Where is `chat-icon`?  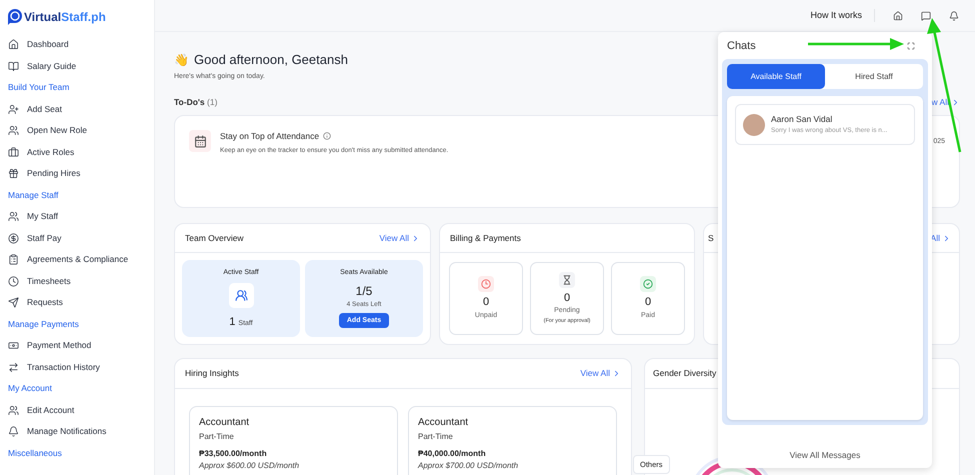
chat-icon is located at coordinates (926, 15).